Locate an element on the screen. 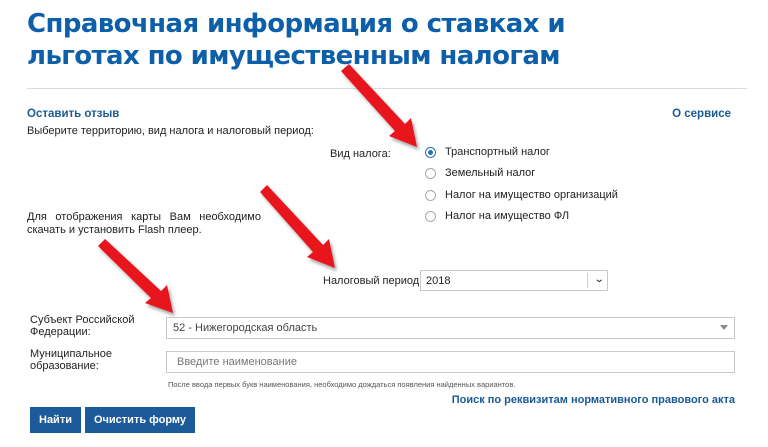 Image resolution: width=768 pixels, height=447 pixels. tax-period-select: 2018 ⌄ is located at coordinates (514, 280).